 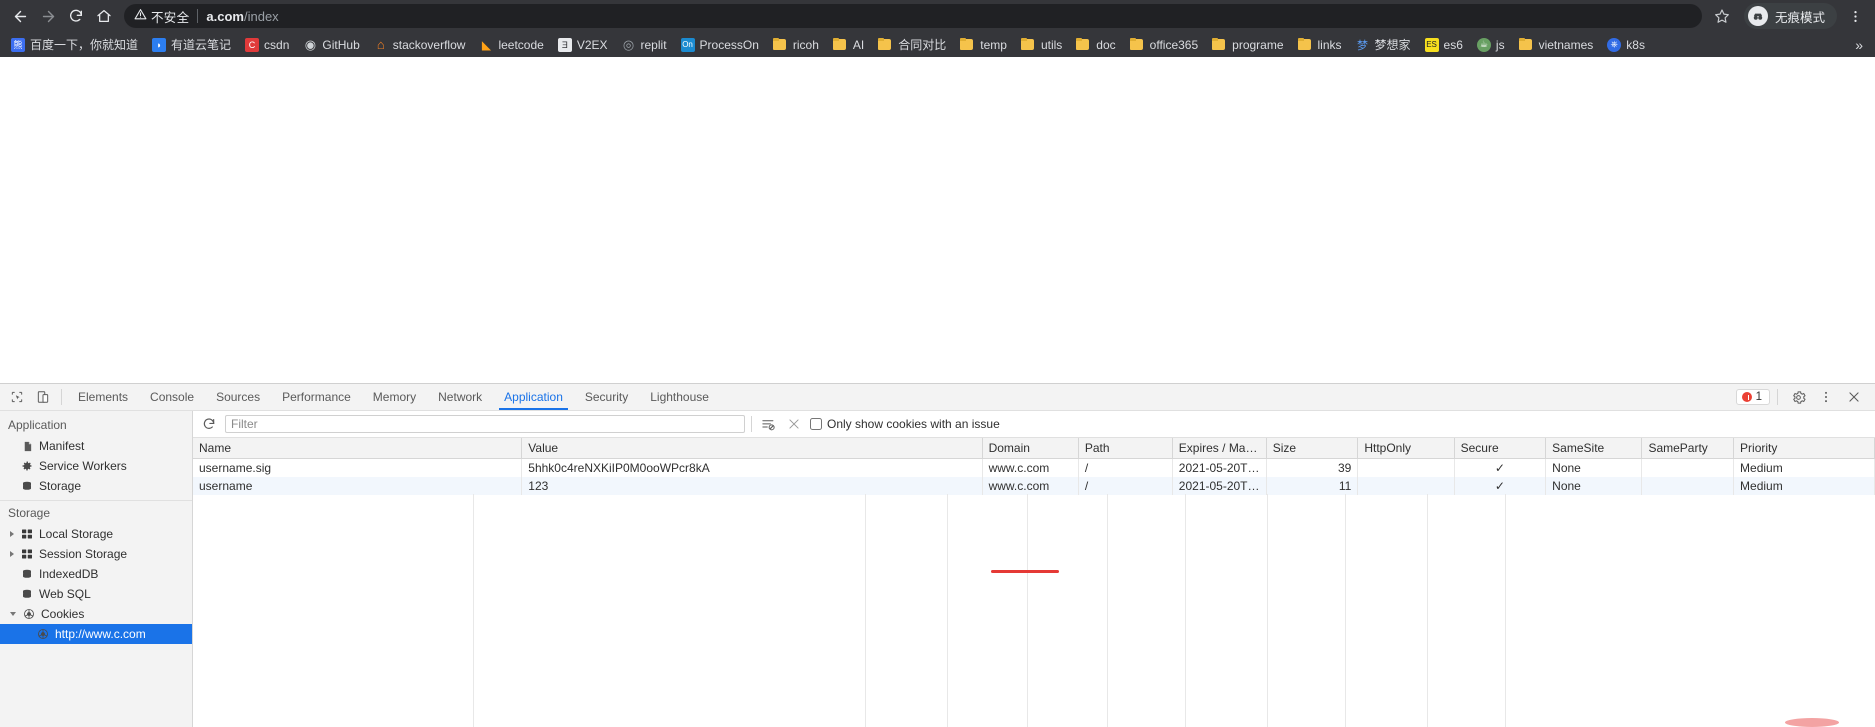 I want to click on bookmark-item: ◉ GitHub, so click(x=331, y=45).